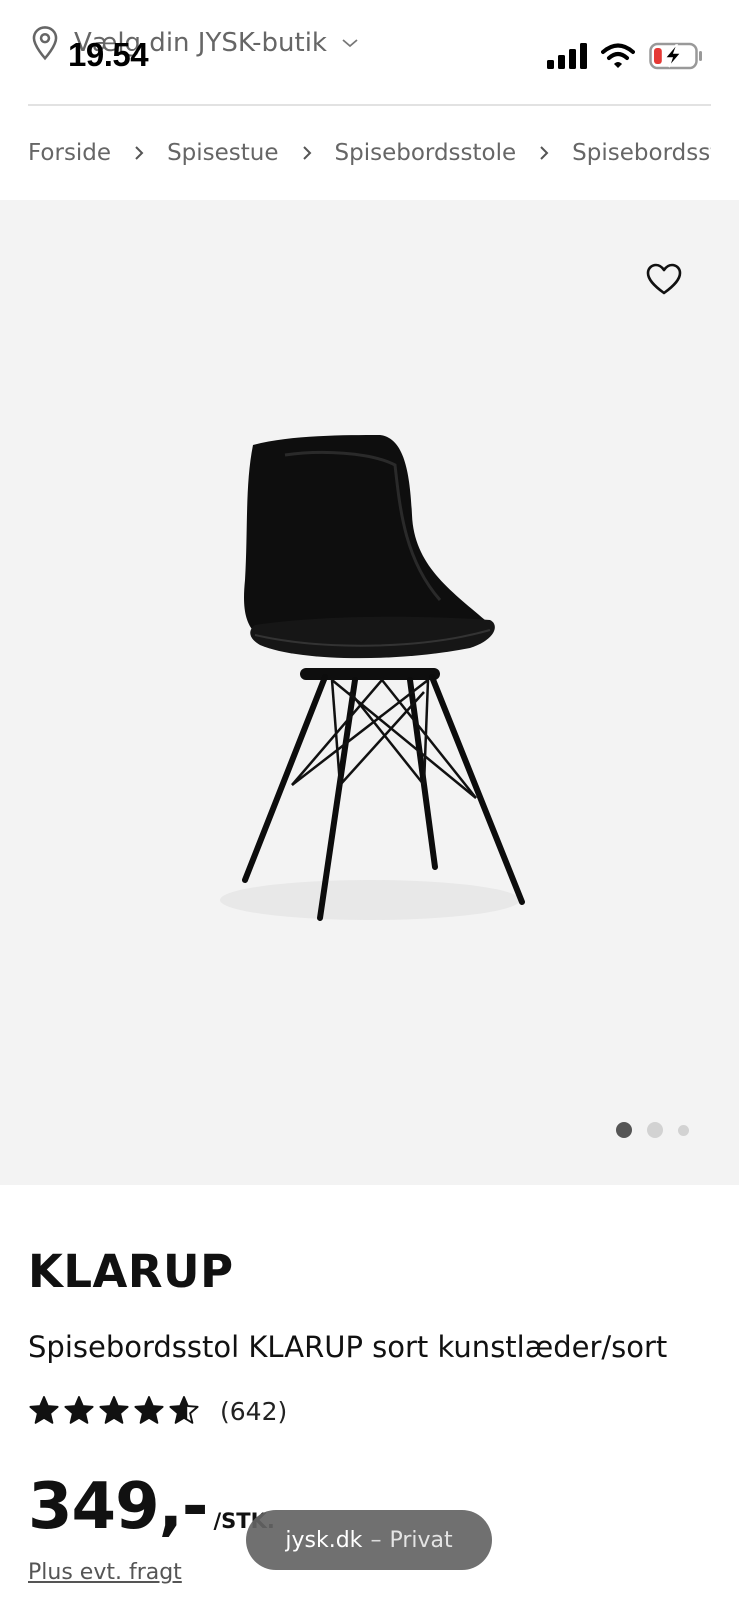 The width and height of the screenshot is (739, 1600). I want to click on breadcrumb-item-current-product: Spisebordsstol KLARUP, so click(641, 153).